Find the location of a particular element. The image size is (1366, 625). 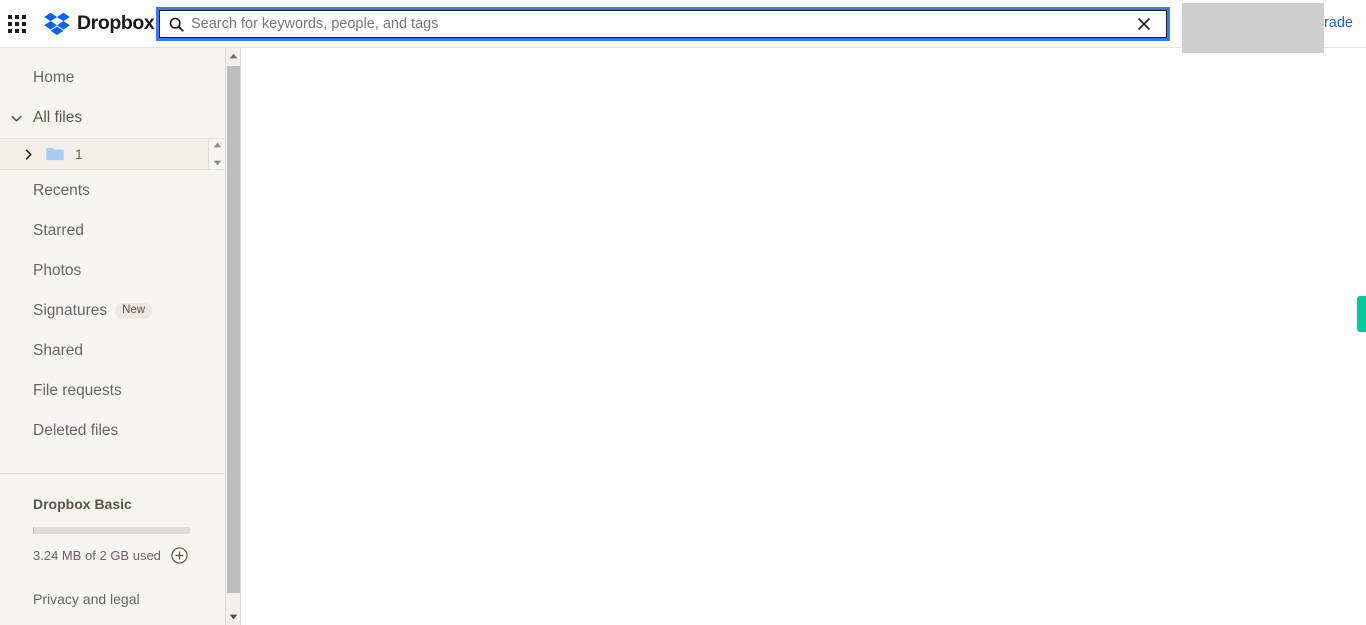

sidebar-folder-label: 1 is located at coordinates (79, 154).